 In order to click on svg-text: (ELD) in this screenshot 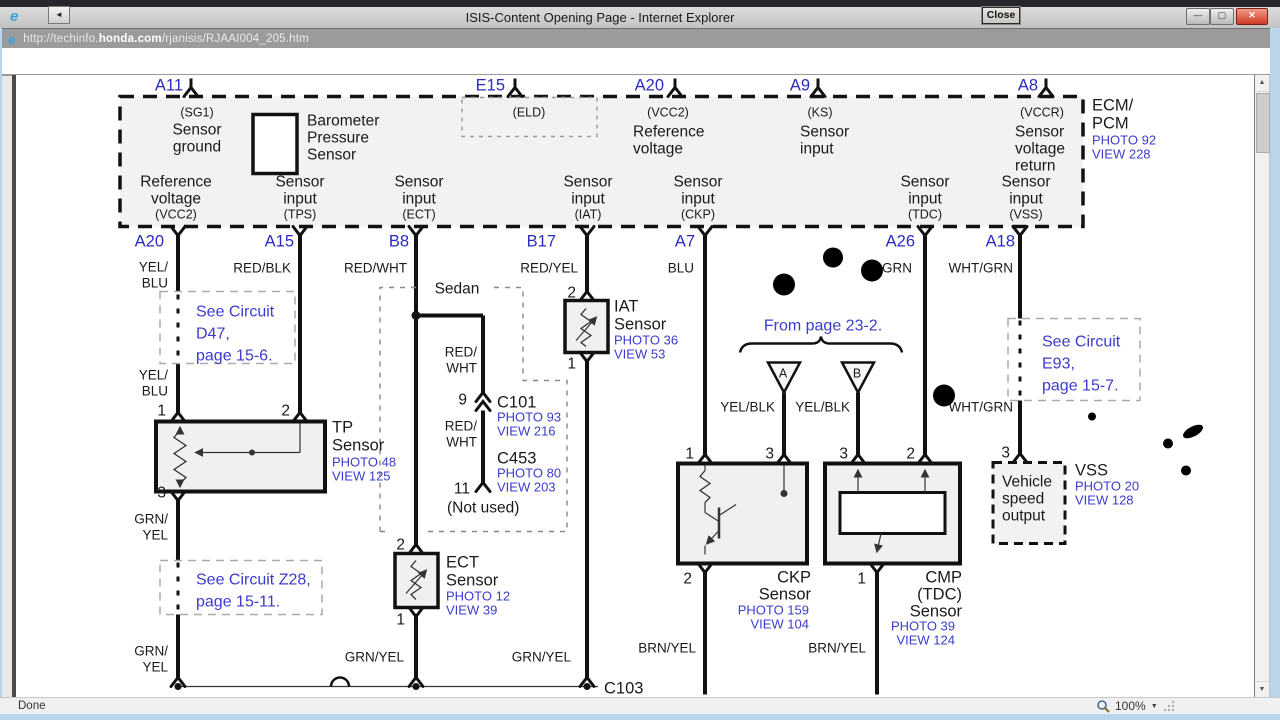, I will do `click(529, 113)`.